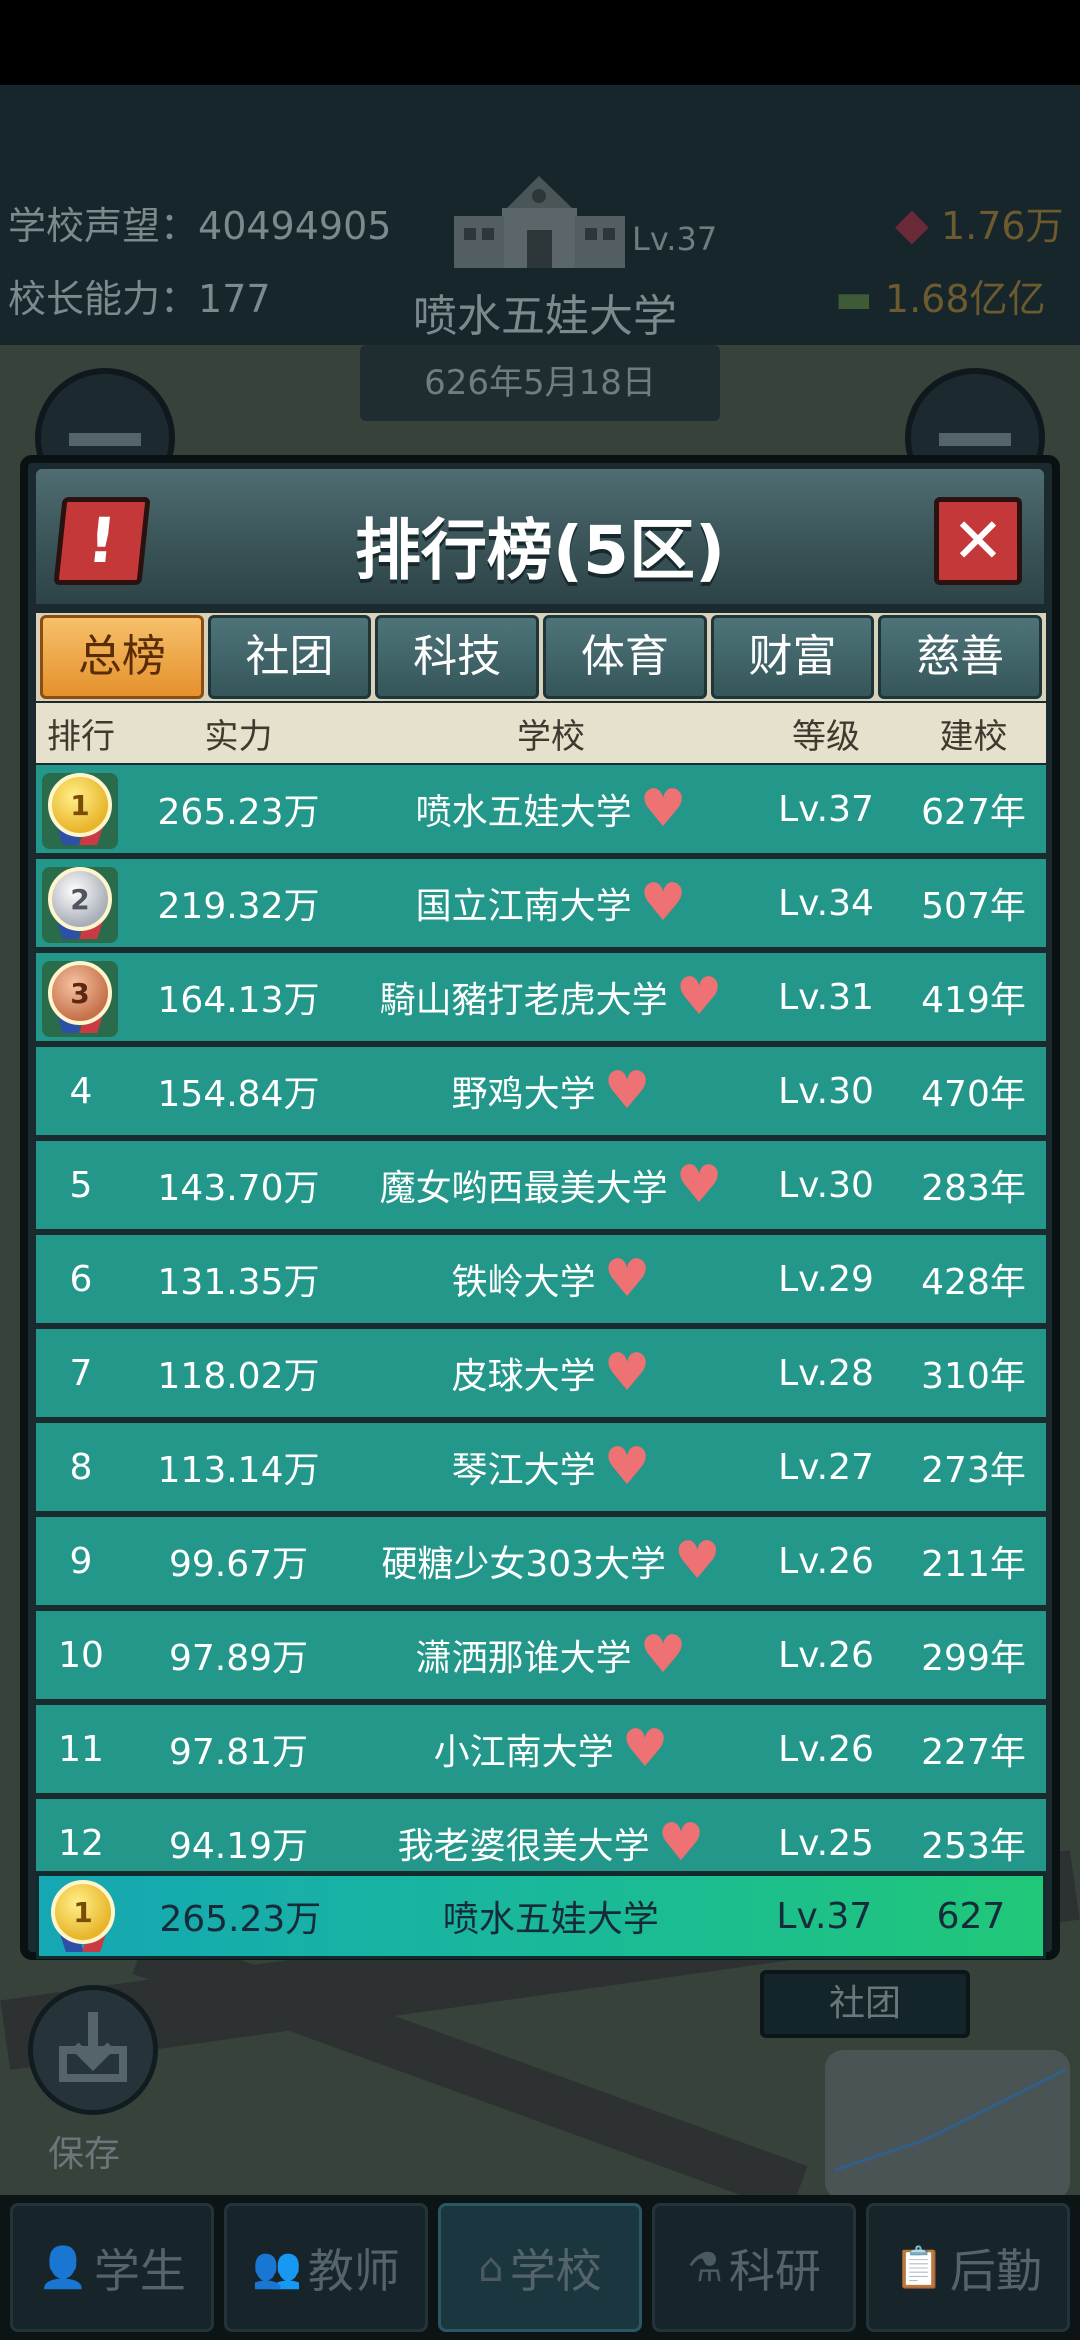 Image resolution: width=1080 pixels, height=2340 pixels. What do you see at coordinates (523, 1658) in the screenshot?
I see `school-name: 潇洒那谁大学` at bounding box center [523, 1658].